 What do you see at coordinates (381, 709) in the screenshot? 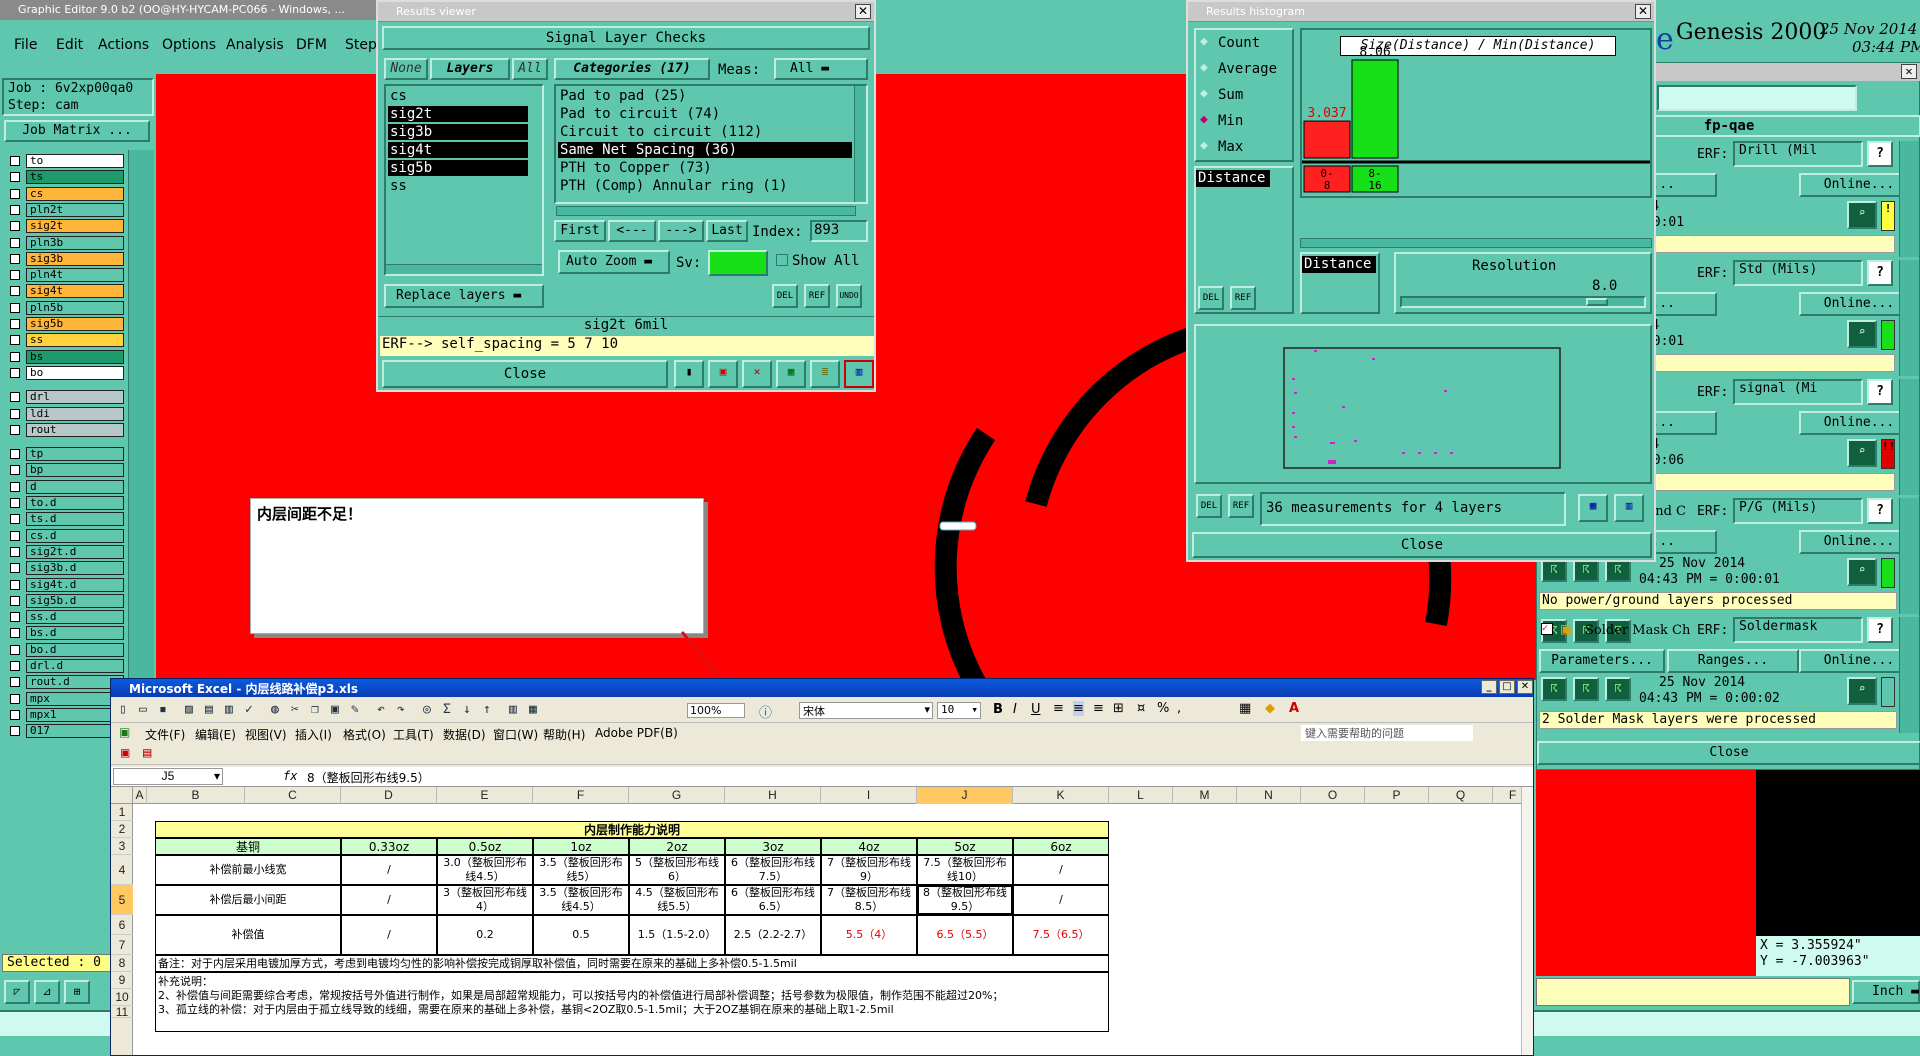
I see `undo-icon: ↶` at bounding box center [381, 709].